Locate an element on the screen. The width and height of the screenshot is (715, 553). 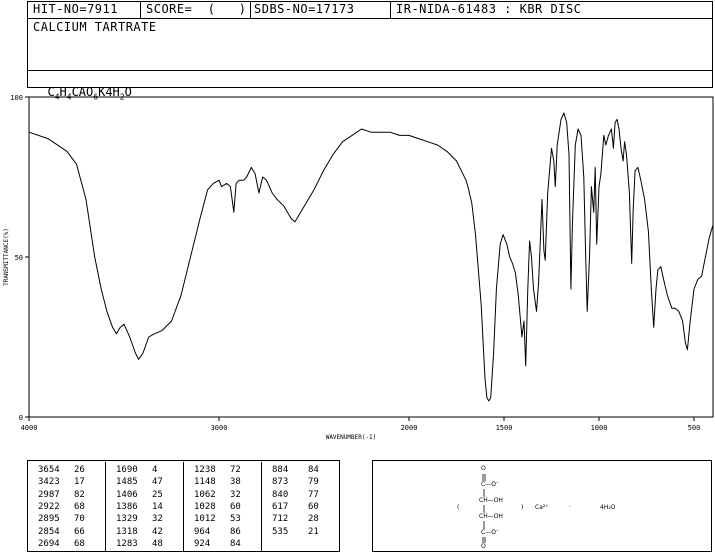
peak-wavenumber: 1012 is located at coordinates (205, 519).